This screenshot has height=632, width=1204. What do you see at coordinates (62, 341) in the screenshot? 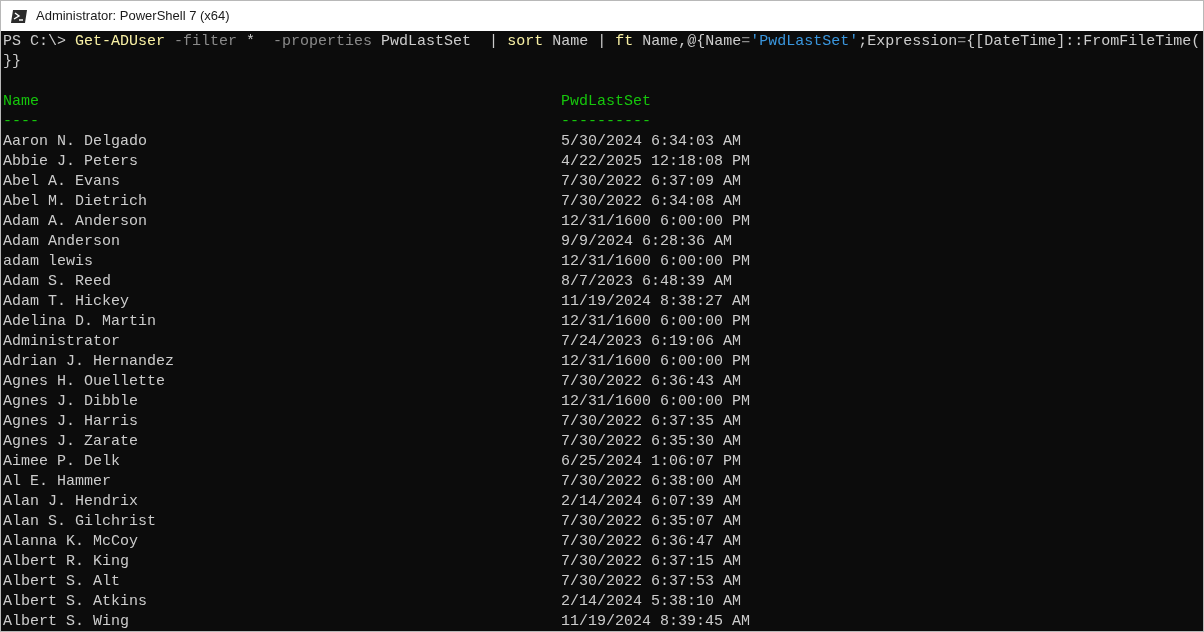
I see `name-cell: Administrator` at bounding box center [62, 341].